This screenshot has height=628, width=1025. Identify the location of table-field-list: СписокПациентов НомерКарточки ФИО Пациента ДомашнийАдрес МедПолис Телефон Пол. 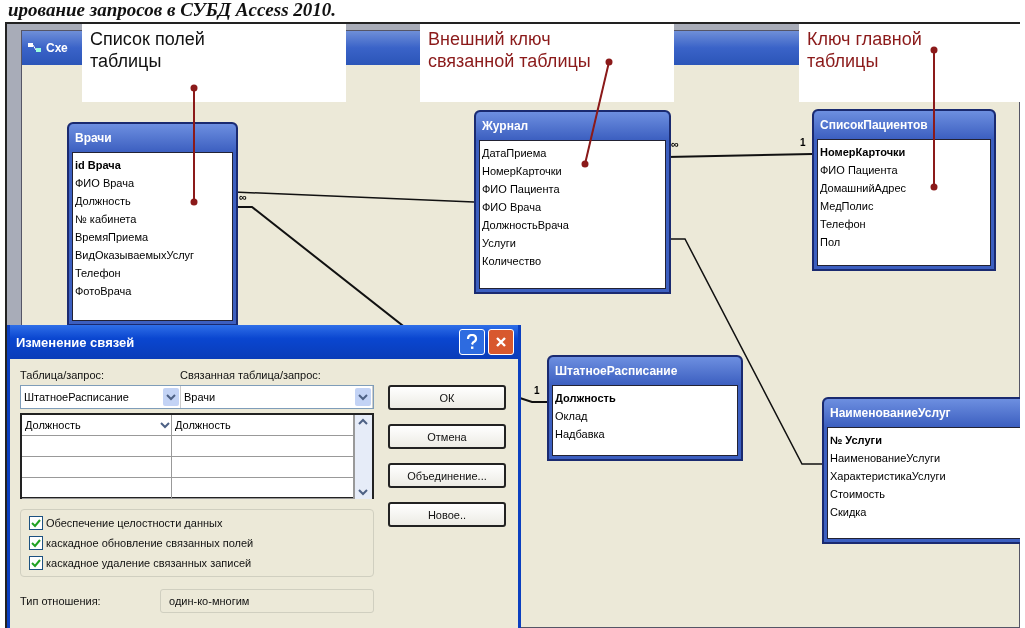
(904, 190).